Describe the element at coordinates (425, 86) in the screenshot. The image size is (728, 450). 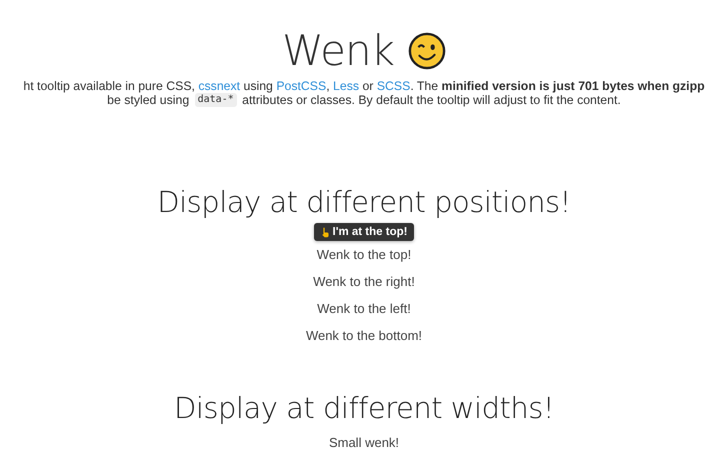
I see `intro-text: . The` at that location.